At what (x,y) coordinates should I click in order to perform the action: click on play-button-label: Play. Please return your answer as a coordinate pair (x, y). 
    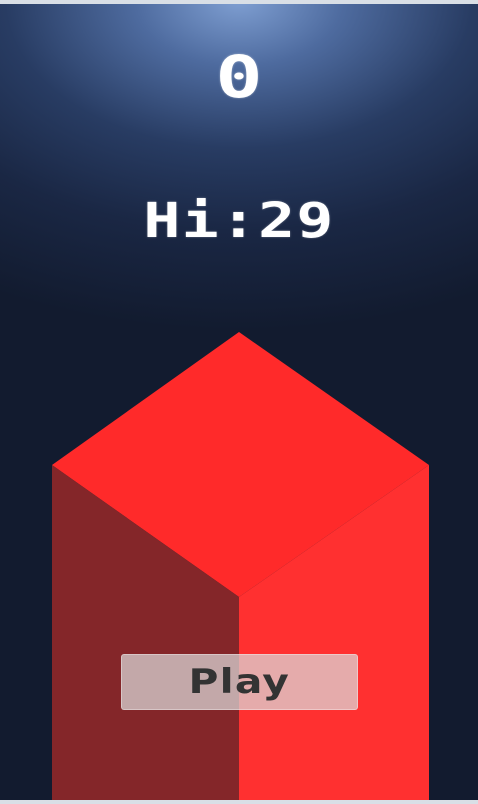
    Looking at the image, I should click on (239, 682).